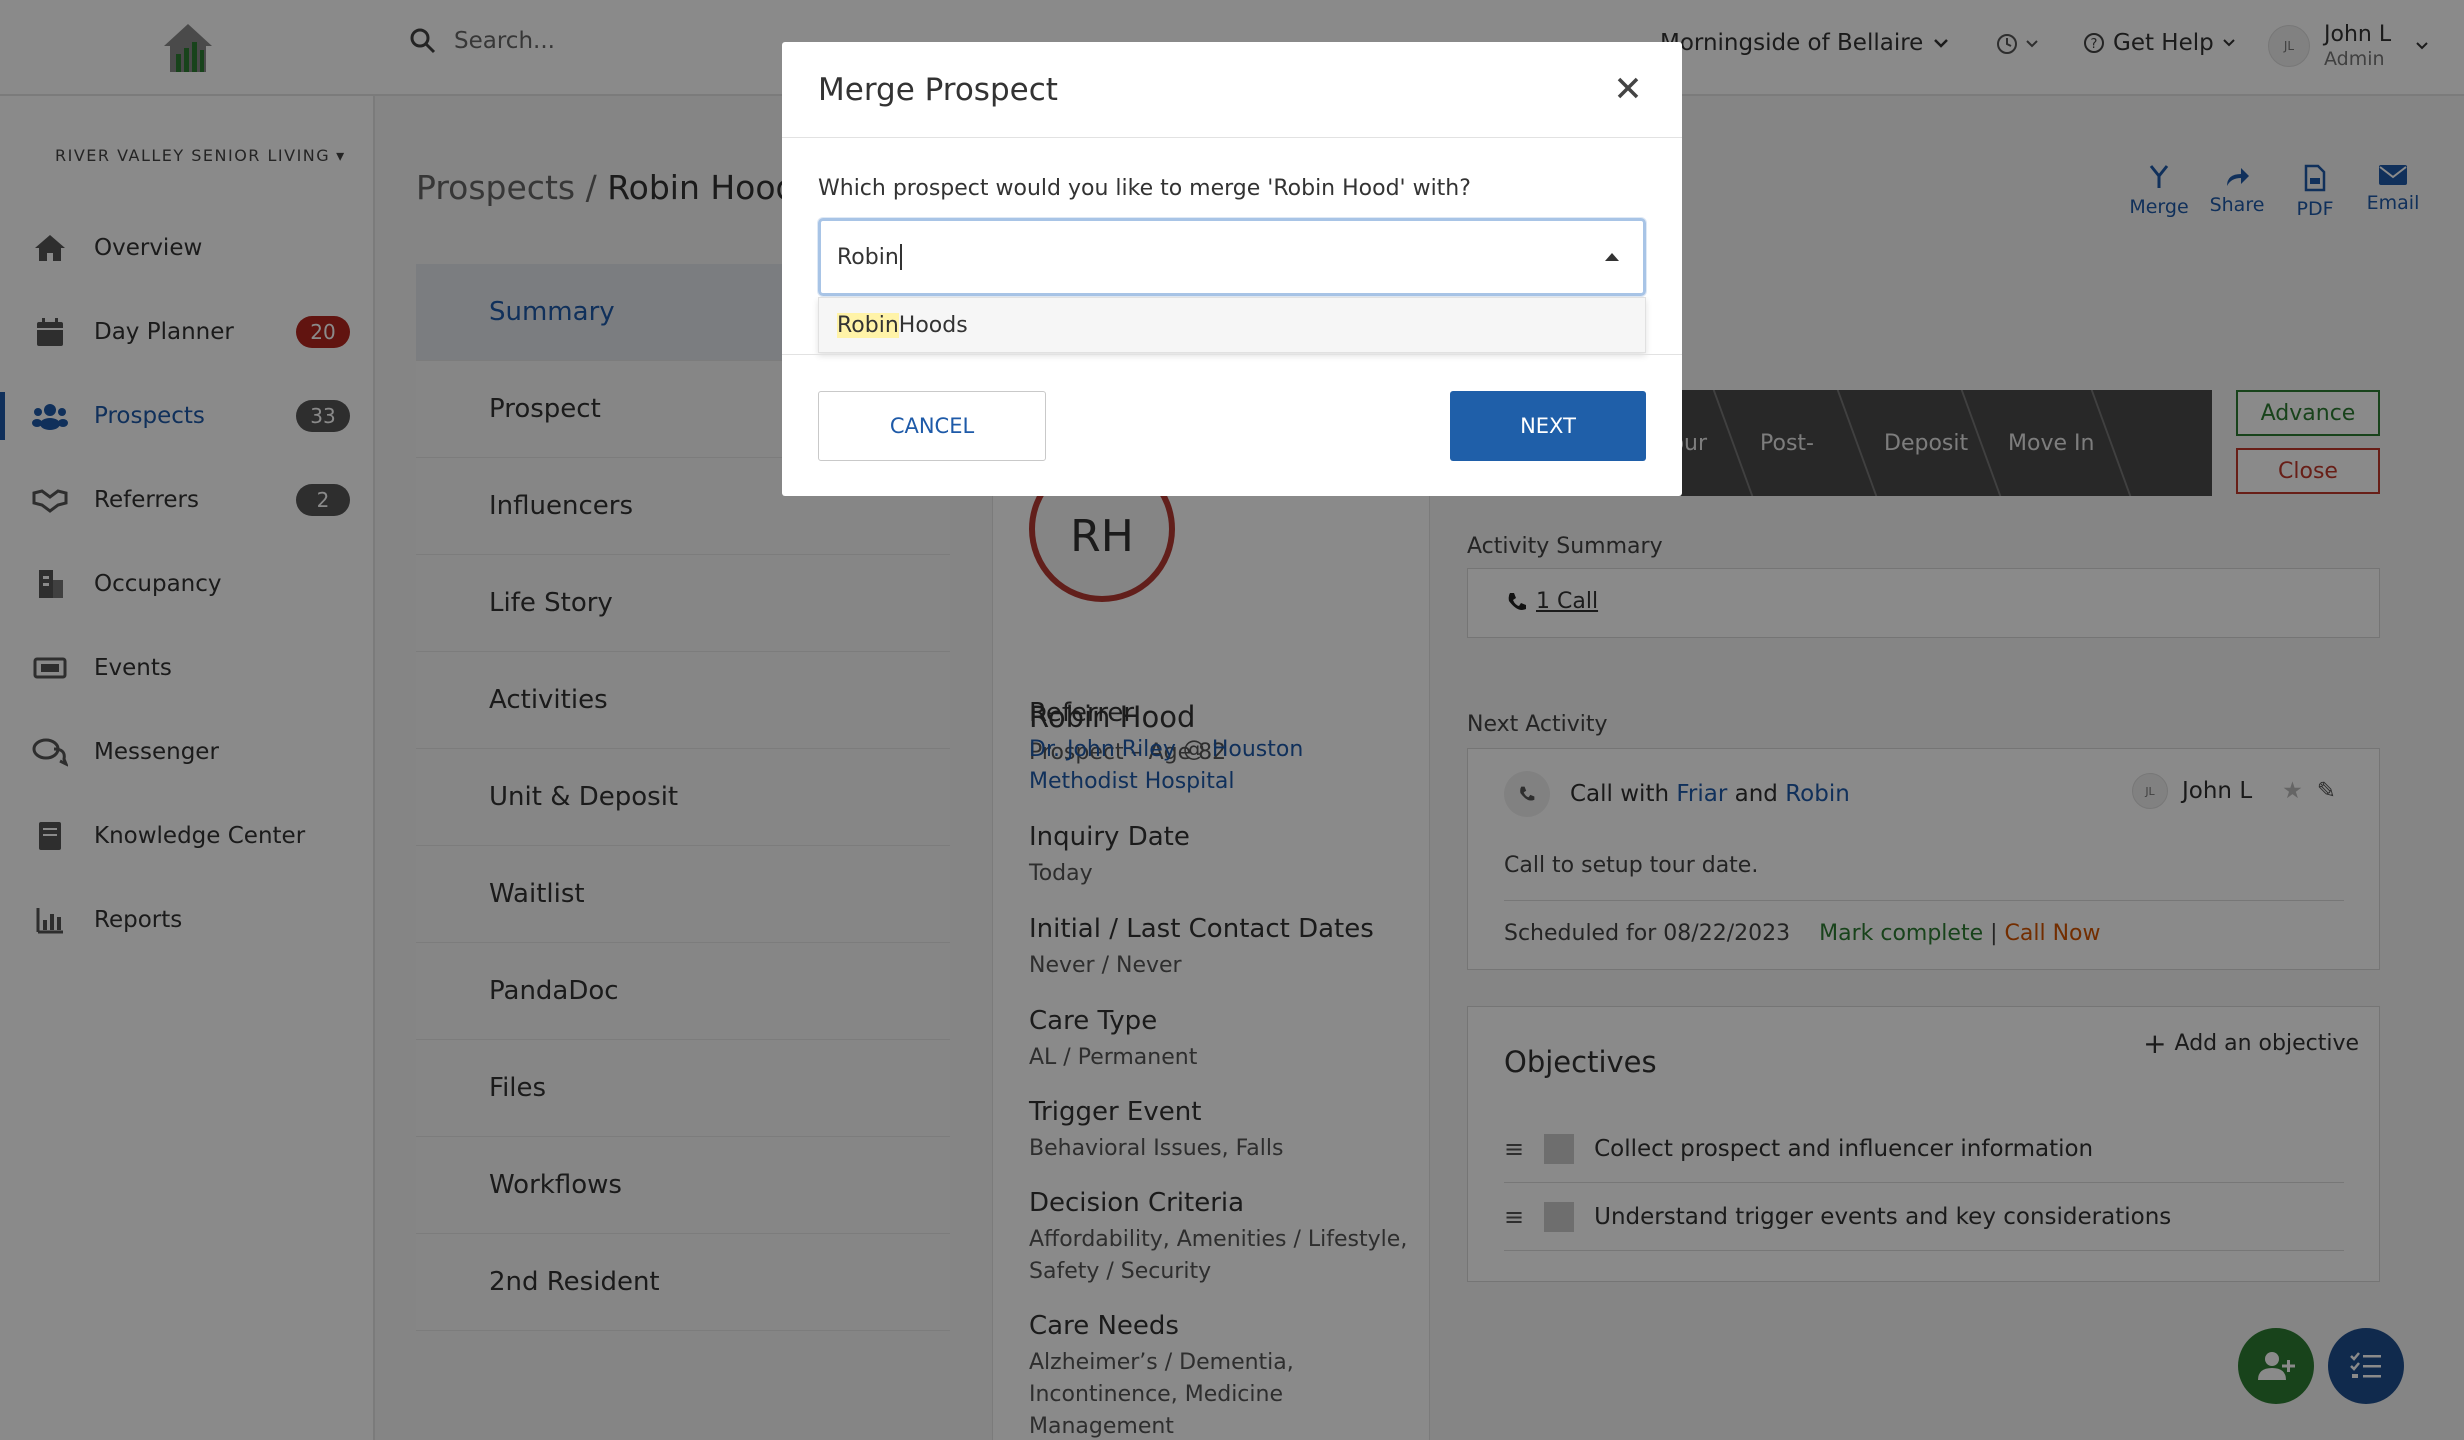  What do you see at coordinates (1548, 426) in the screenshot?
I see `next-button: NEXT` at bounding box center [1548, 426].